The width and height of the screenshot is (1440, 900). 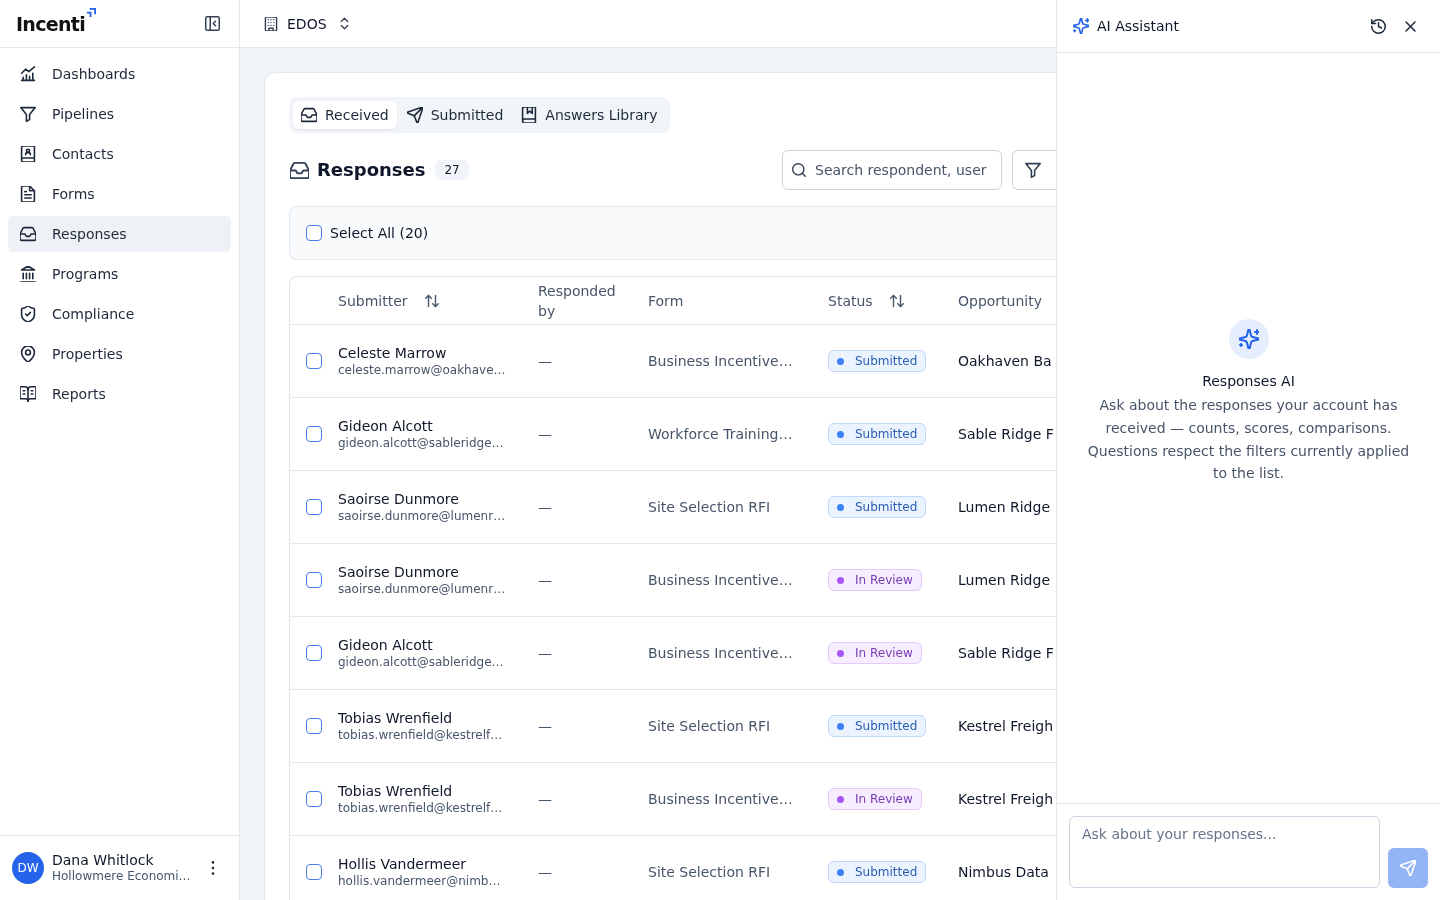 What do you see at coordinates (1006, 653) in the screenshot?
I see `opportunity-name: Sable Ridge F` at bounding box center [1006, 653].